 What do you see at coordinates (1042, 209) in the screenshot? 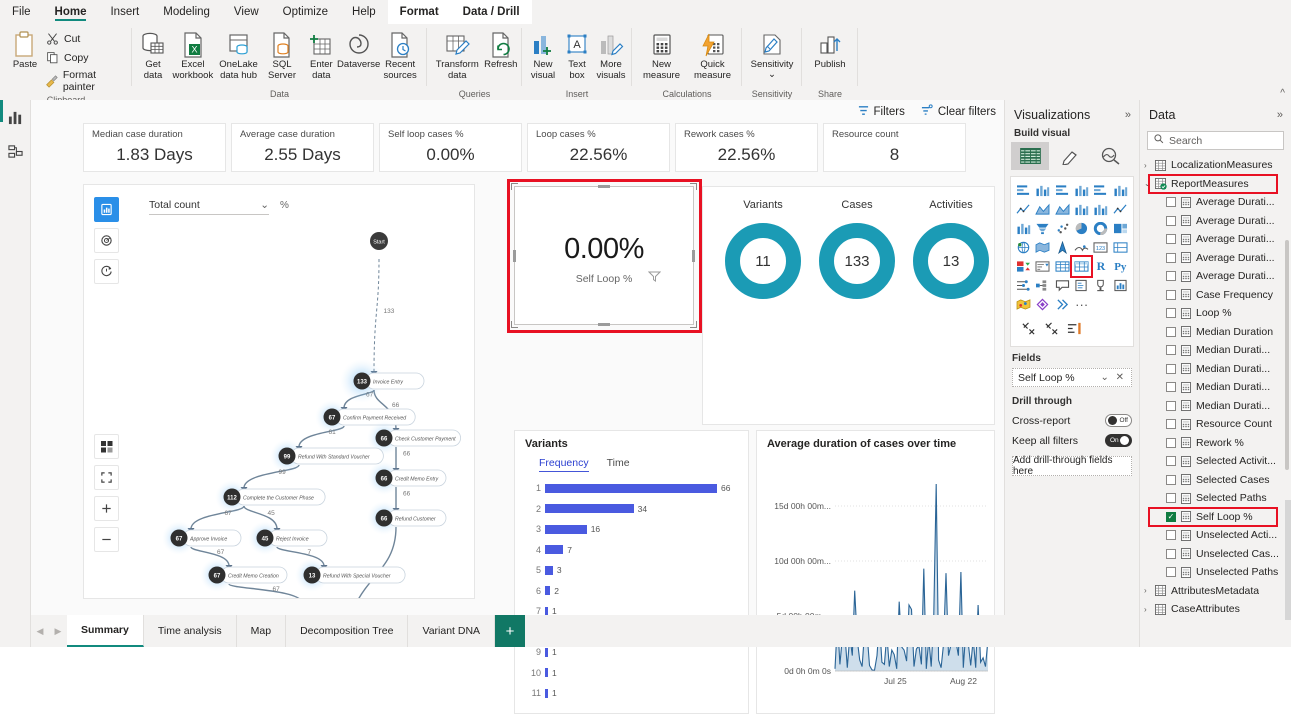
I see `area-chart-icon` at bounding box center [1042, 209].